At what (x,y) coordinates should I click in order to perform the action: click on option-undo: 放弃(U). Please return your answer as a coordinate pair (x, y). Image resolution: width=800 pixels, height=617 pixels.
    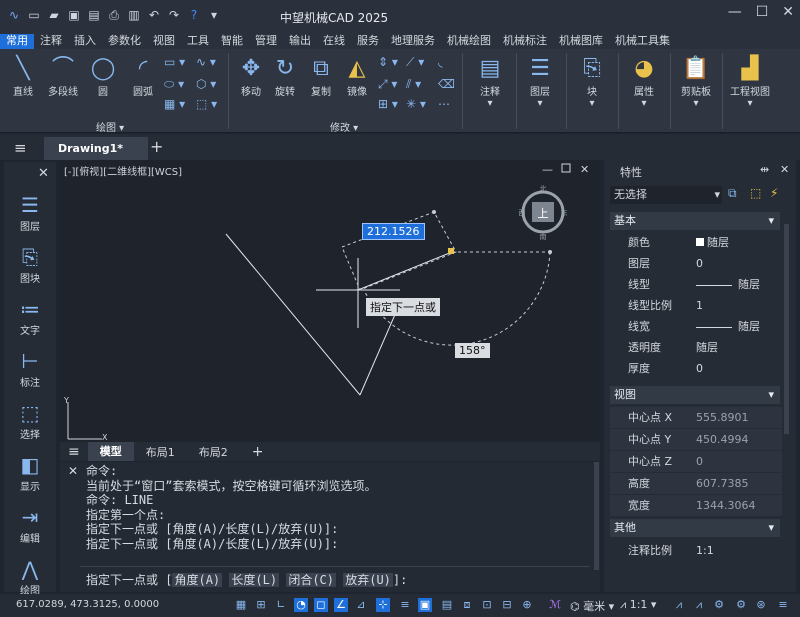
    Looking at the image, I should click on (368, 580).